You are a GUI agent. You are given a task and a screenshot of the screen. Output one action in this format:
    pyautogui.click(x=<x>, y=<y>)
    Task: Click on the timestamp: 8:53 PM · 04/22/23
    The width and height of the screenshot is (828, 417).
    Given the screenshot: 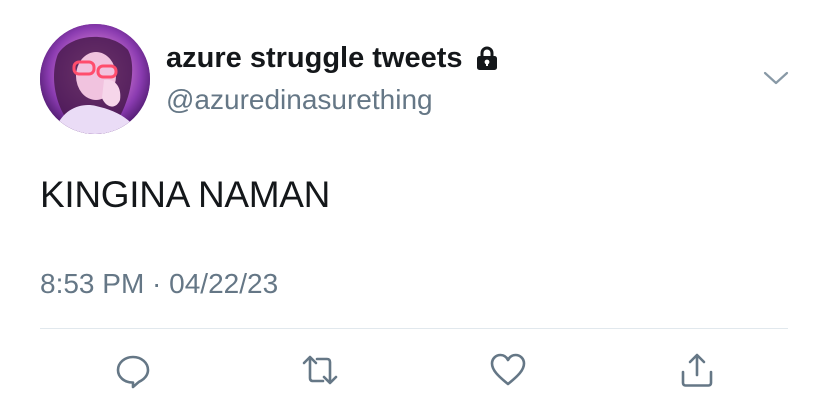 What is the action you would take?
    pyautogui.click(x=159, y=284)
    